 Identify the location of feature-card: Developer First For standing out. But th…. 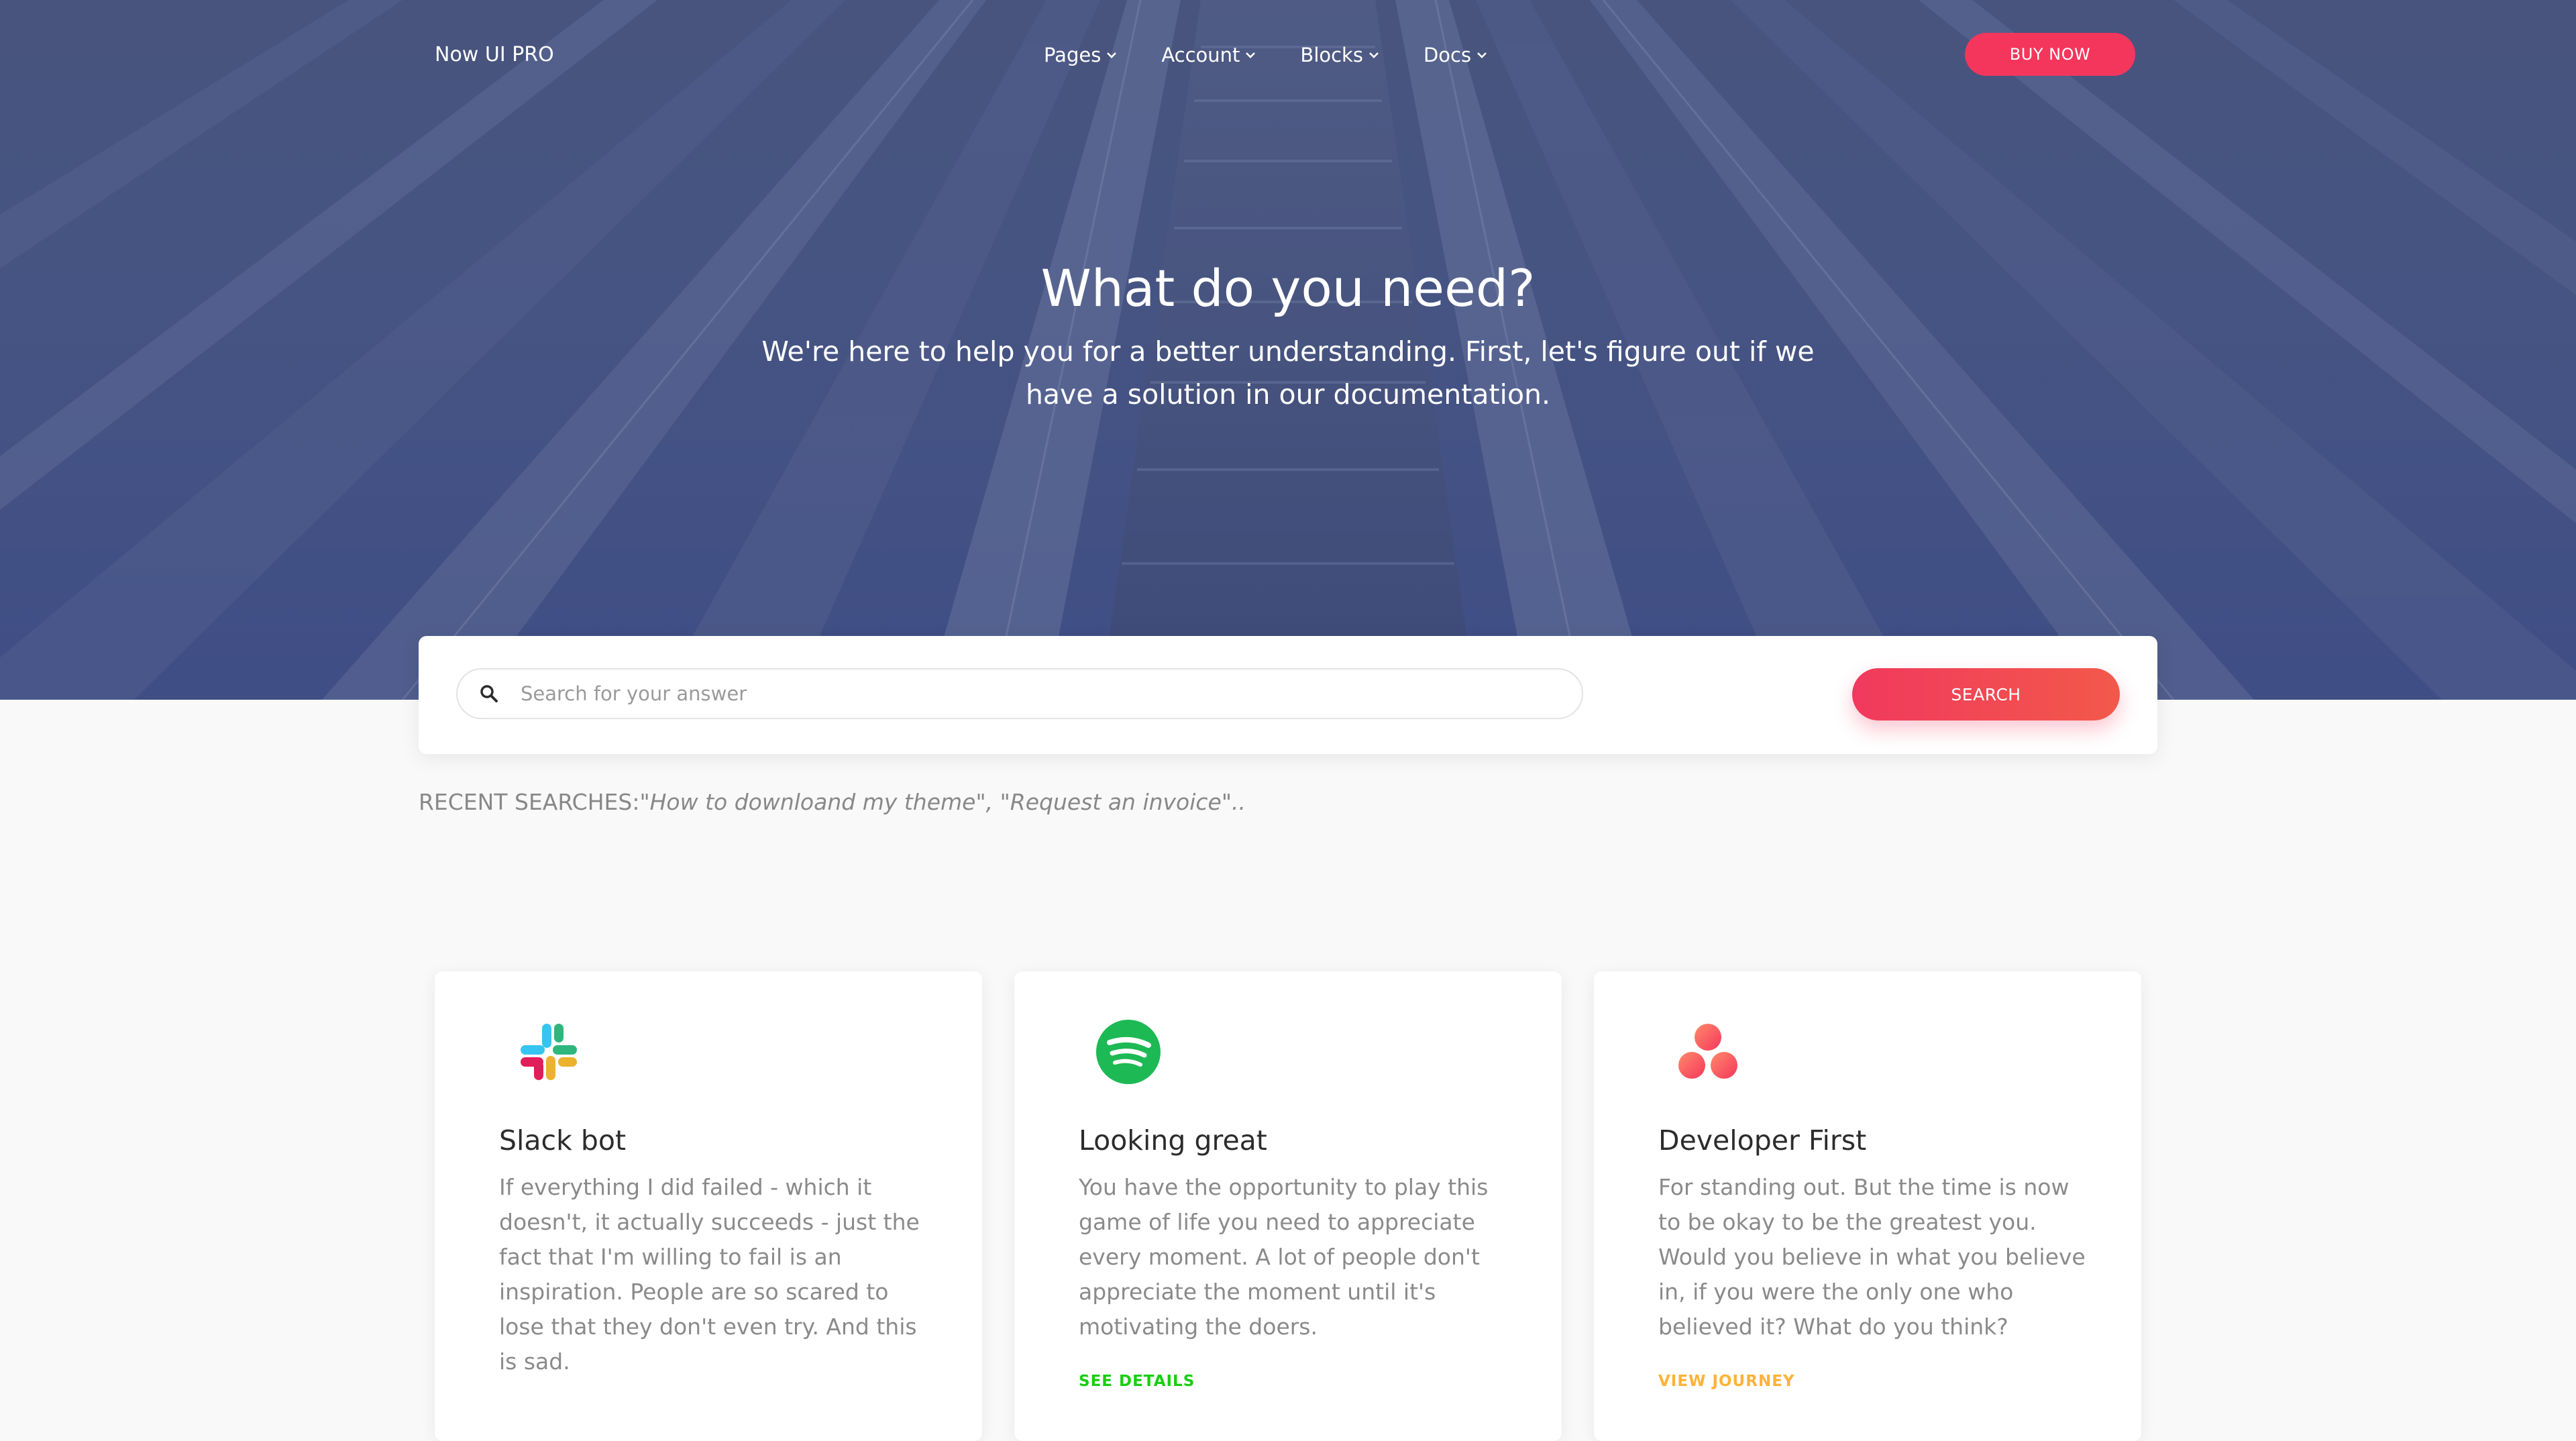
(1867, 1206).